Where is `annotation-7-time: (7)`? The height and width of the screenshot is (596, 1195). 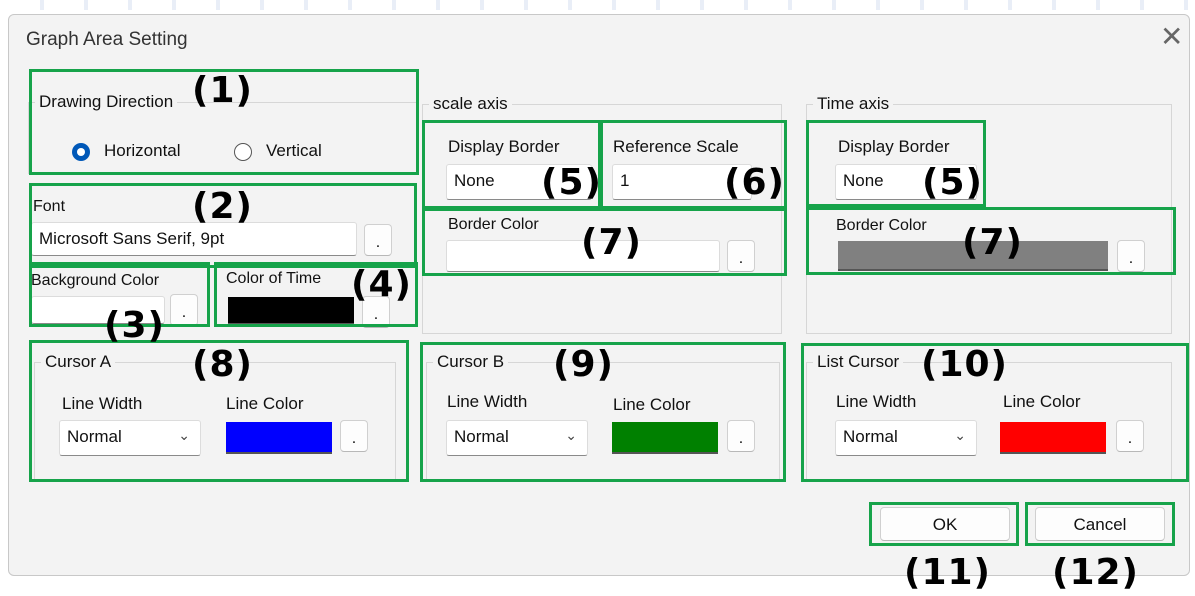
annotation-7-time: (7) is located at coordinates (992, 242).